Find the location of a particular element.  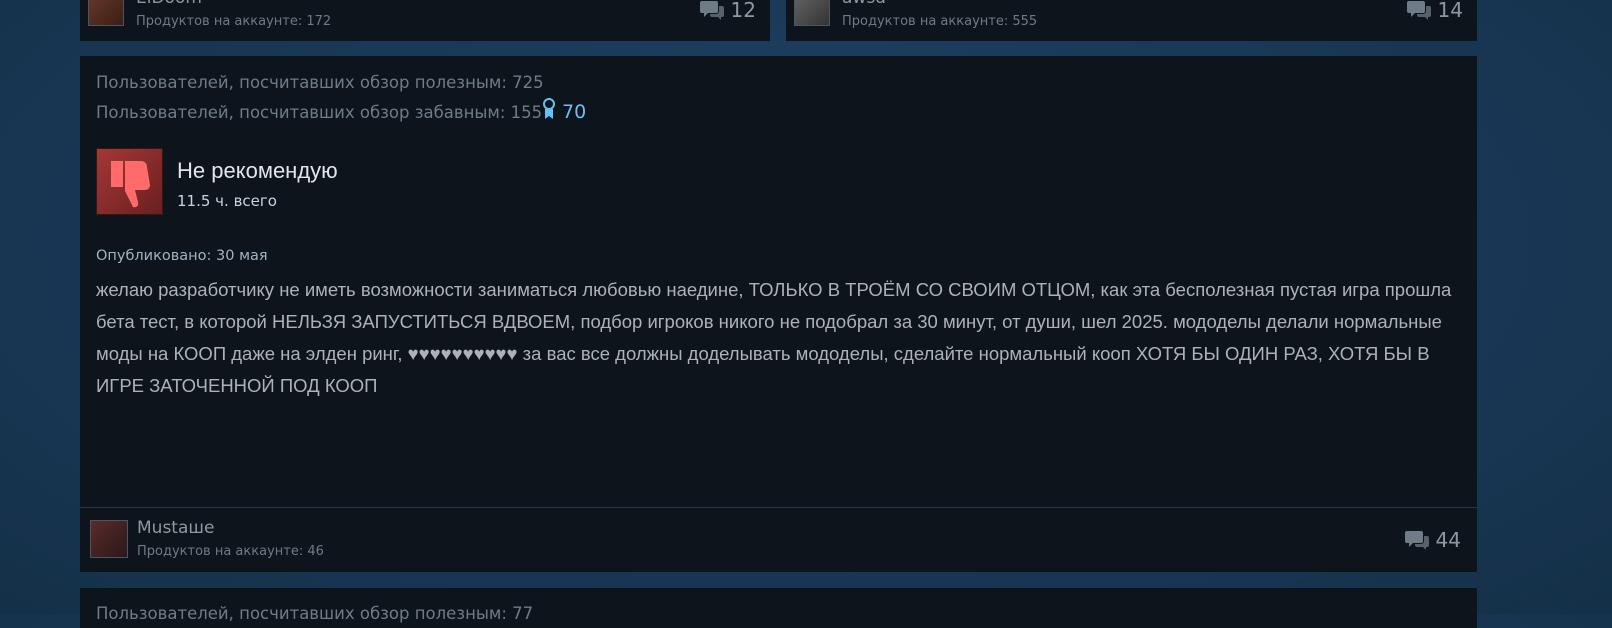

hours-played: 11.5 ч. всего is located at coordinates (227, 201).